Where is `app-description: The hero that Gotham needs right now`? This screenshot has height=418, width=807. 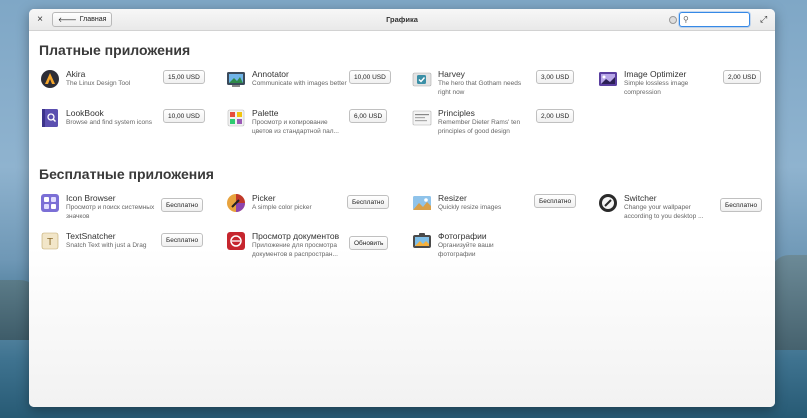
app-description: The hero that Gotham needs right now is located at coordinates (480, 88).